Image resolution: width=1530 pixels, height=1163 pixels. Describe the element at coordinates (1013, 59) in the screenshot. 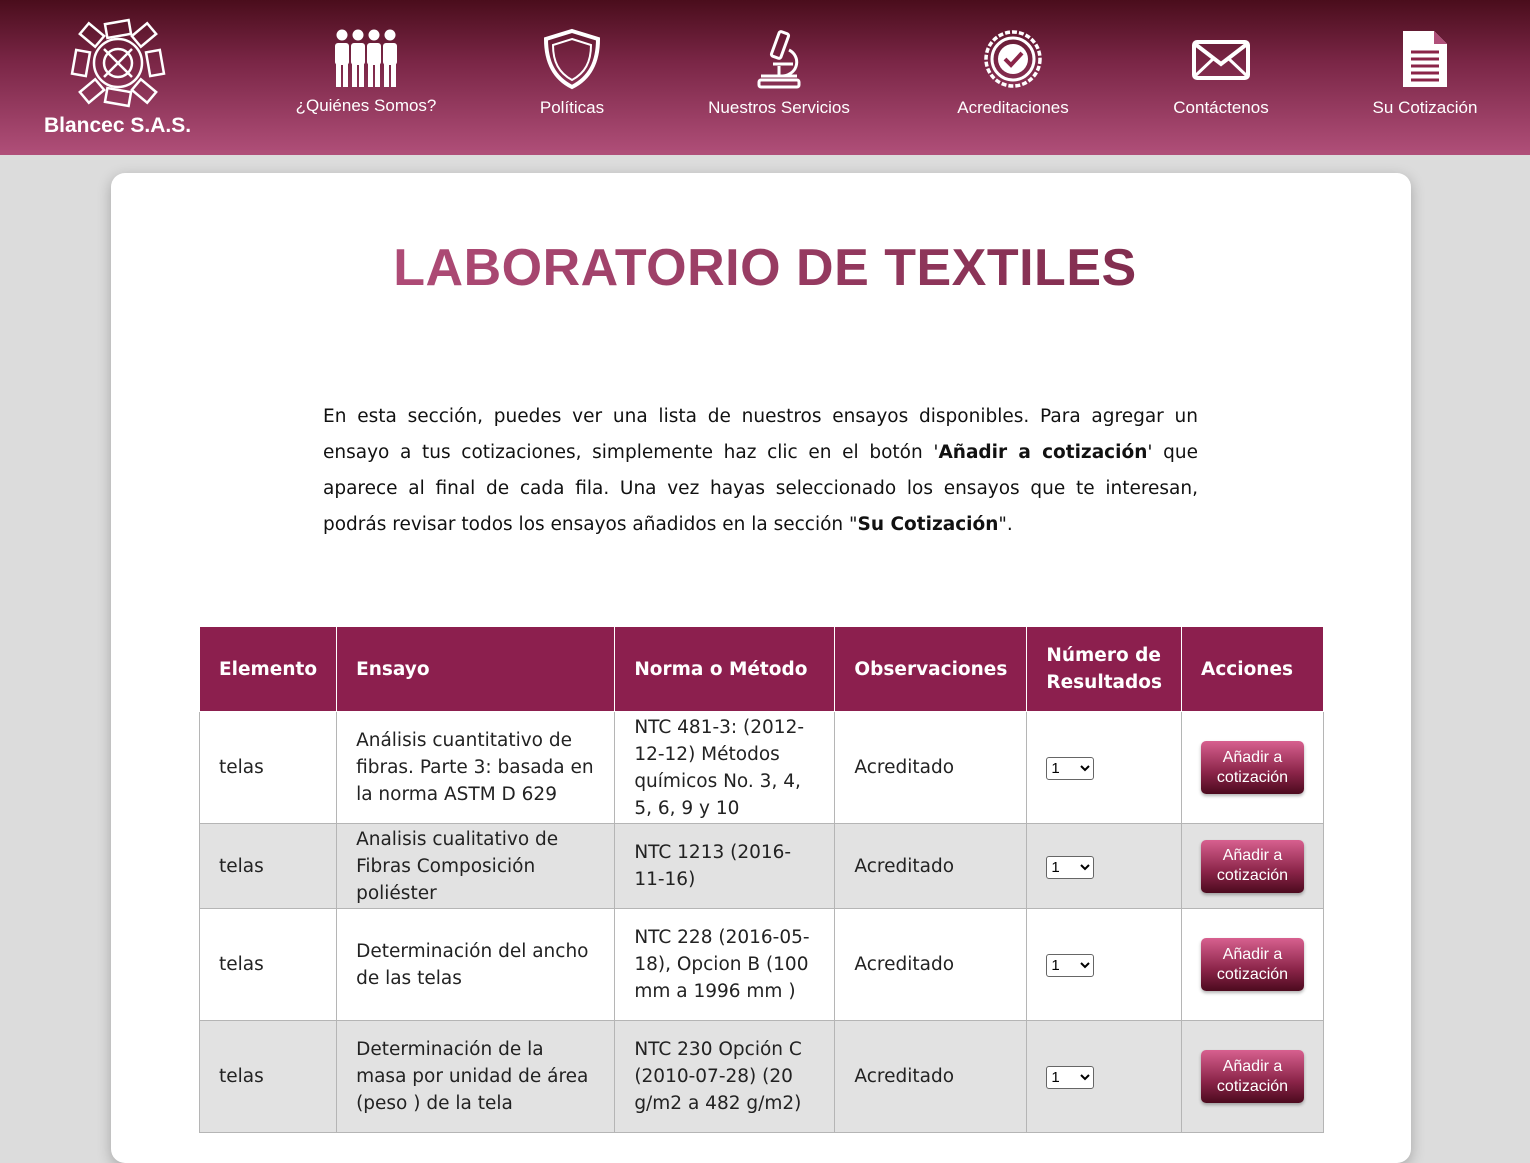

I see `check-seal-icon` at that location.